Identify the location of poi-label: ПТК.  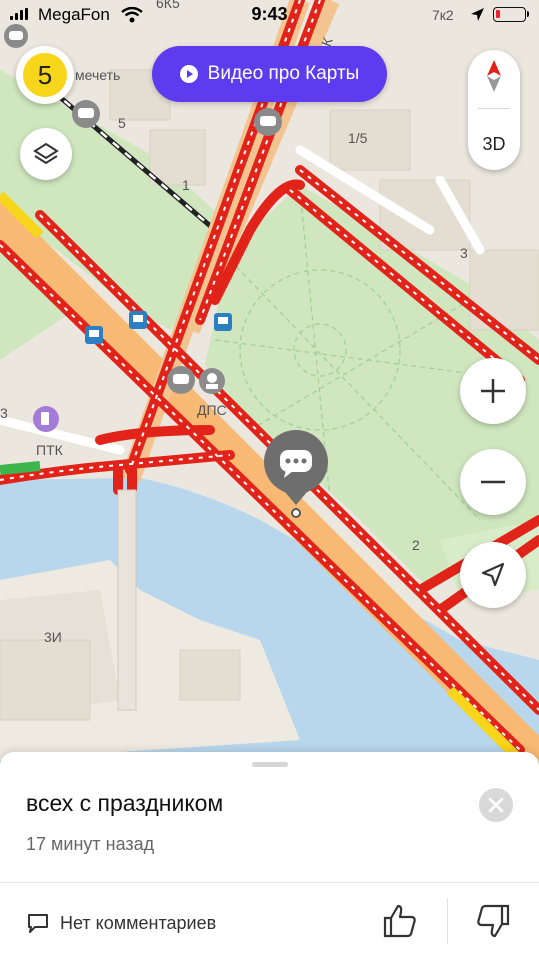
(50, 450).